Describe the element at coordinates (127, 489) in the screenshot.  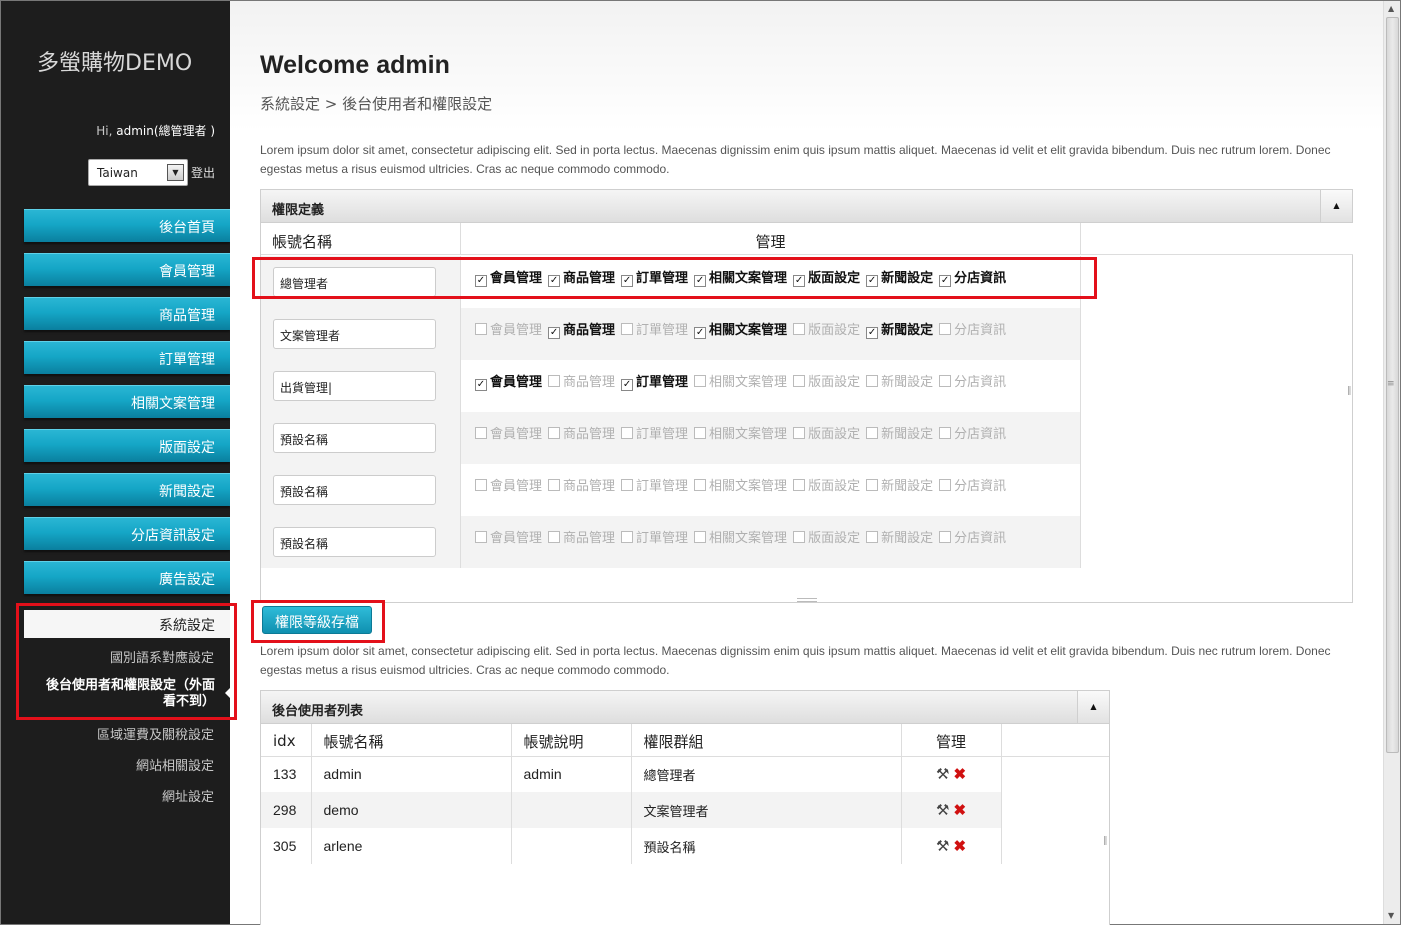
I see `nav-item-news: 新聞設定` at that location.